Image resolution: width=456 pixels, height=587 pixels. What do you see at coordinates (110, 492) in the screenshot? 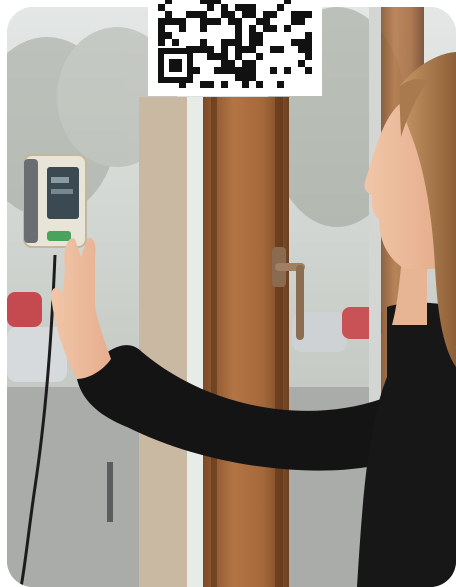
I see `bollard` at bounding box center [110, 492].